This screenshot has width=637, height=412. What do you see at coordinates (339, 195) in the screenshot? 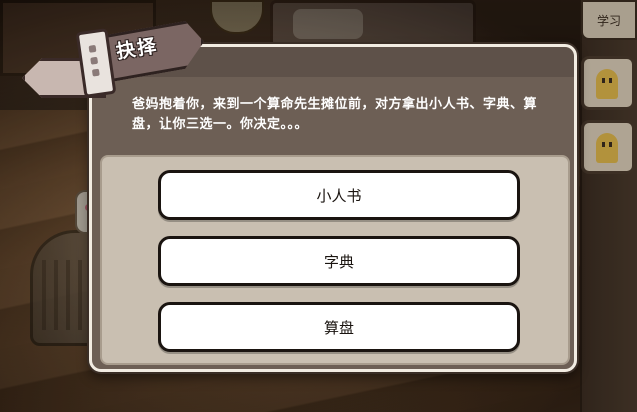
I see `choice-button-picture-book: 小人书` at bounding box center [339, 195].